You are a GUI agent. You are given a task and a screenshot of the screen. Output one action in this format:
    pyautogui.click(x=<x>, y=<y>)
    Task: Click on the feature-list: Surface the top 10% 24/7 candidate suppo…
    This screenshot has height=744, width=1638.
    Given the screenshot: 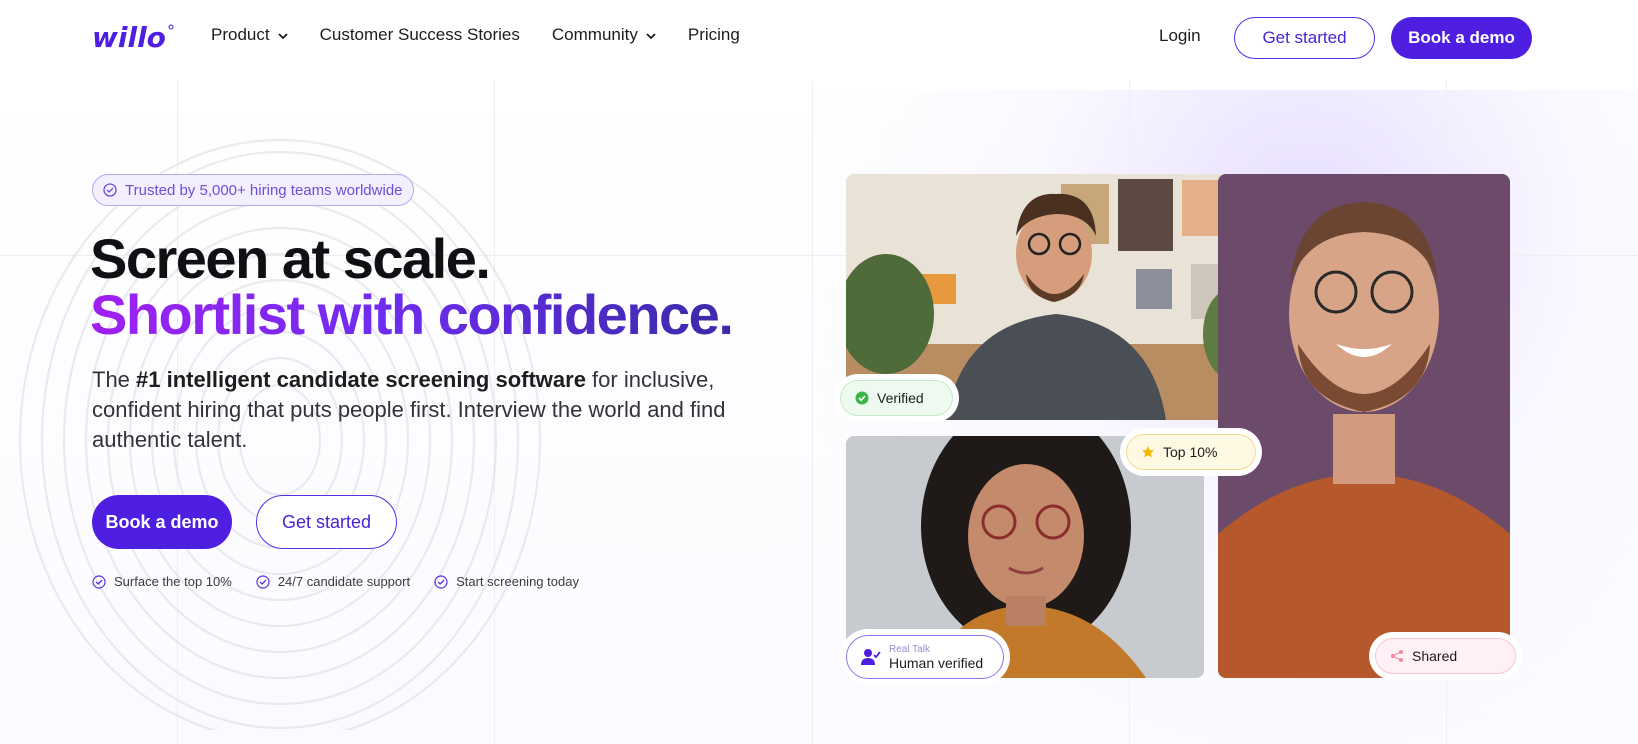 What is the action you would take?
    pyautogui.click(x=347, y=581)
    